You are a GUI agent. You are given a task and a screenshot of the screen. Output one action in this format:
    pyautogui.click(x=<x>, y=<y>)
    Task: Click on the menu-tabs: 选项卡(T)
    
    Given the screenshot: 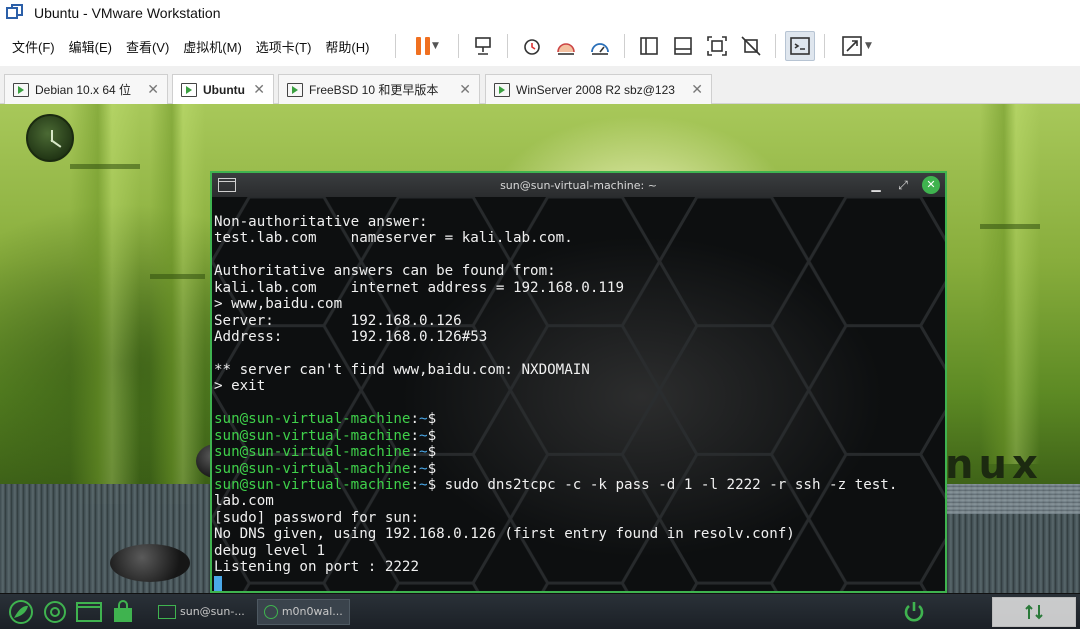 What is the action you would take?
    pyautogui.click(x=284, y=46)
    